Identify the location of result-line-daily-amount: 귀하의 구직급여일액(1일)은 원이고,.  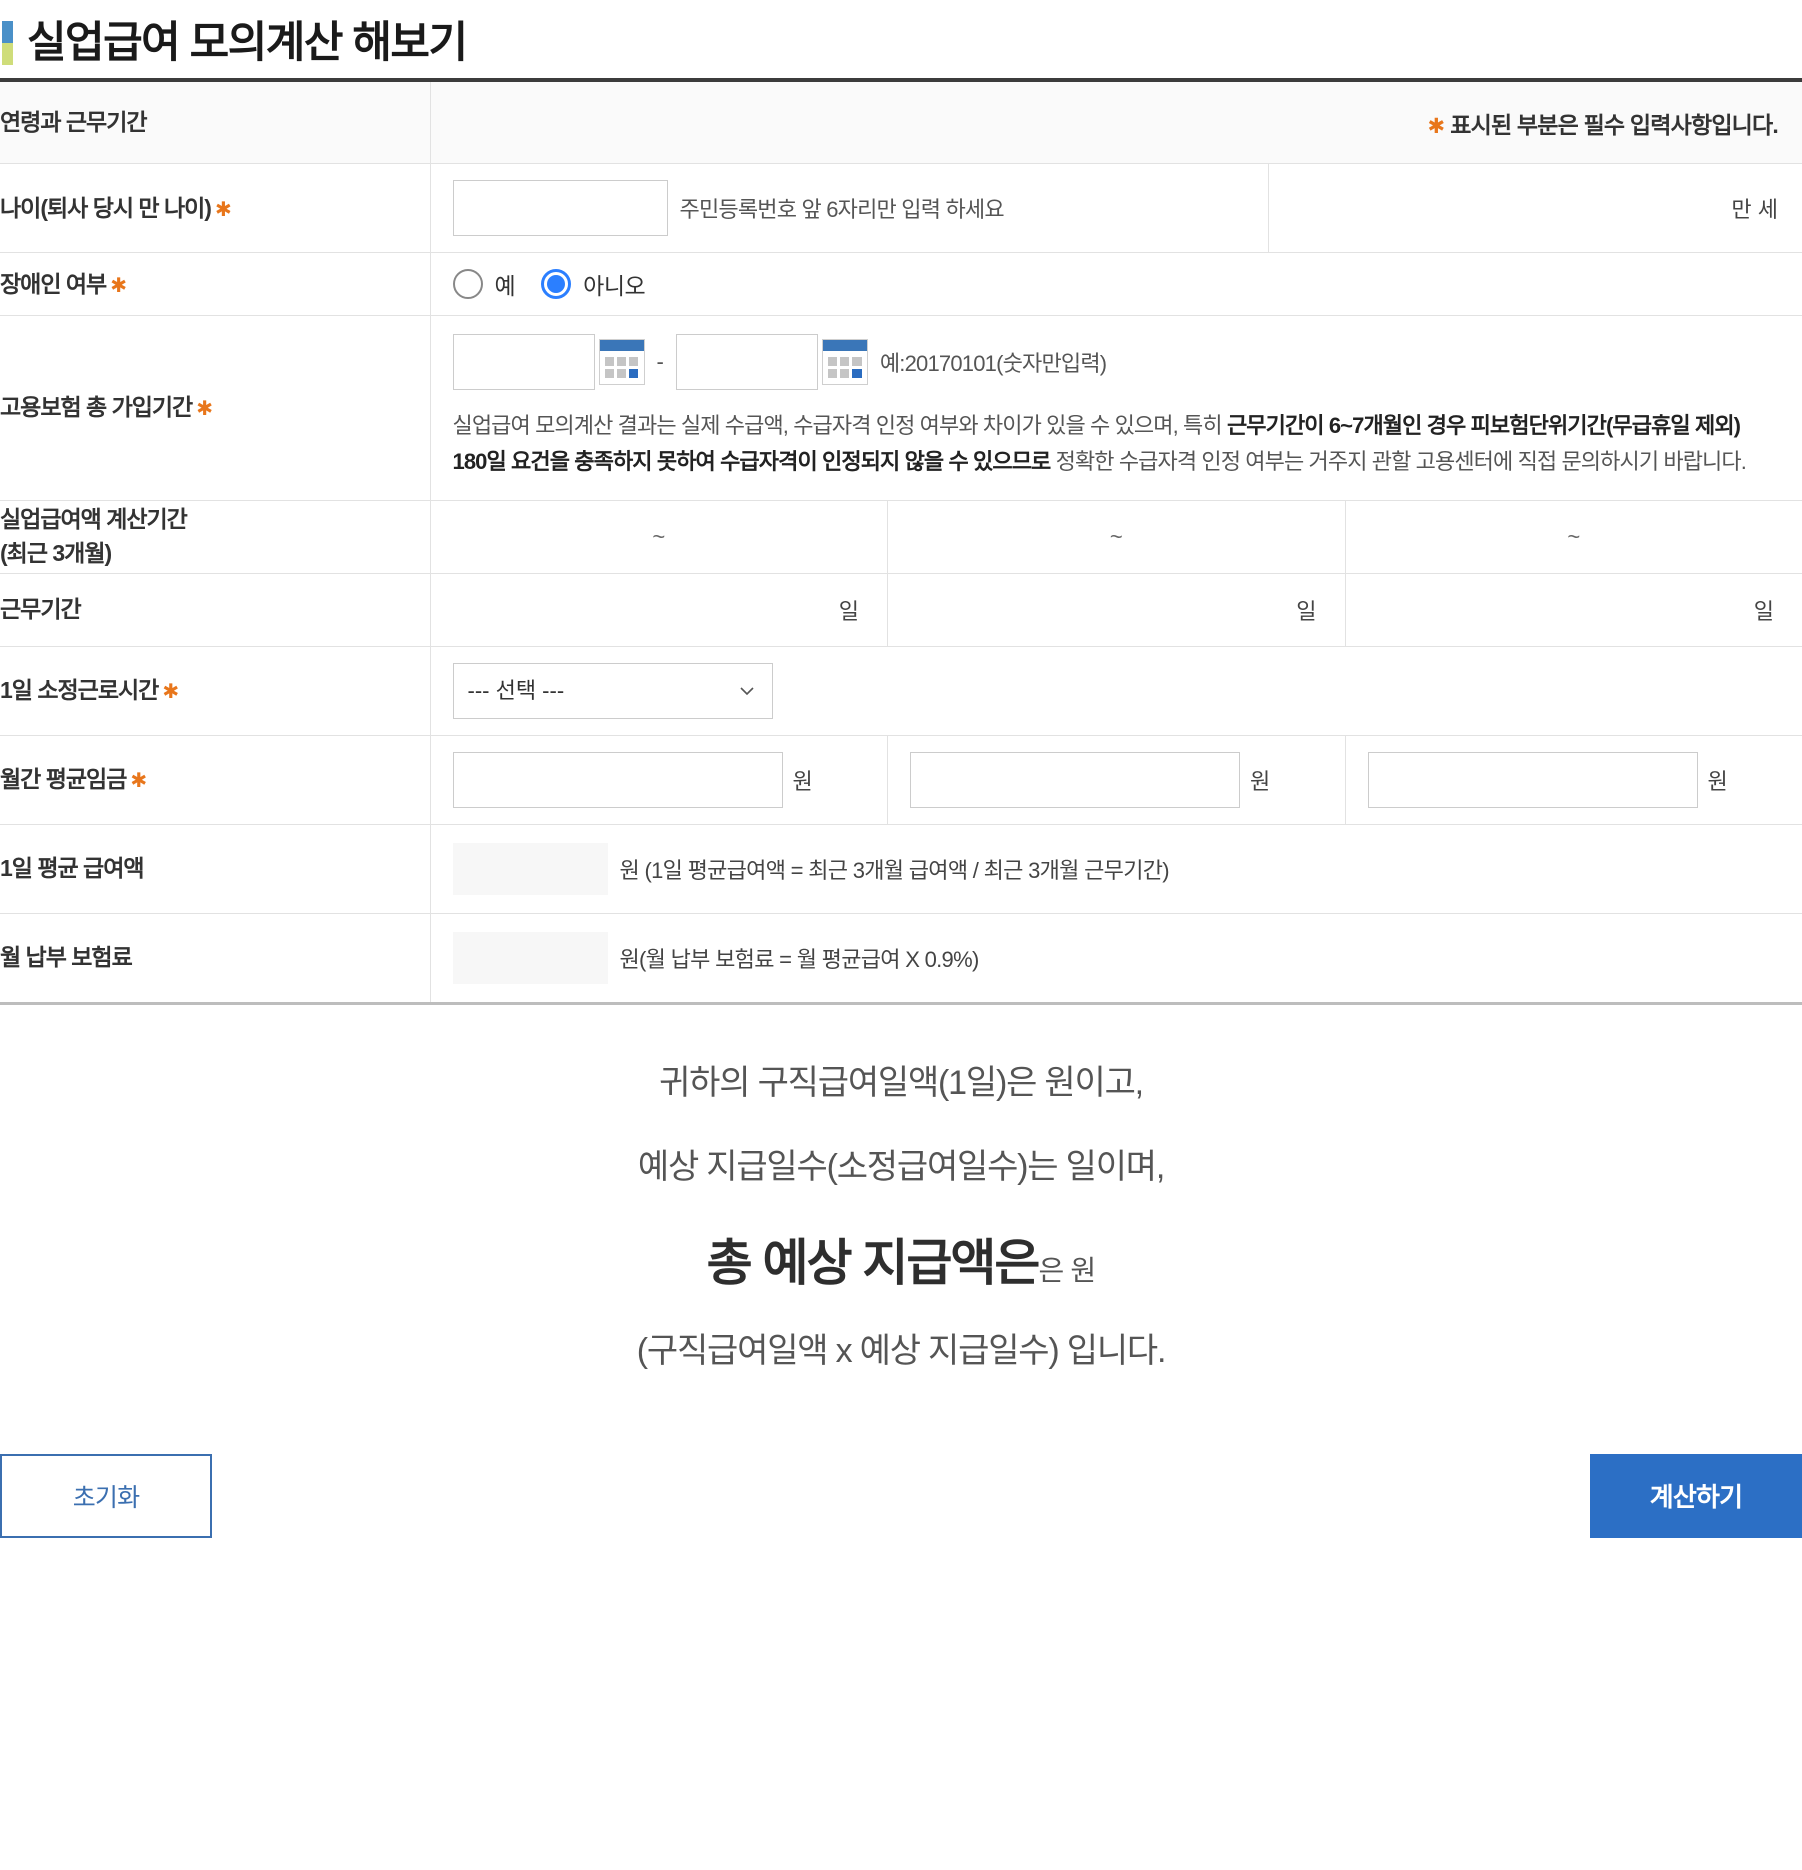
(901, 1082).